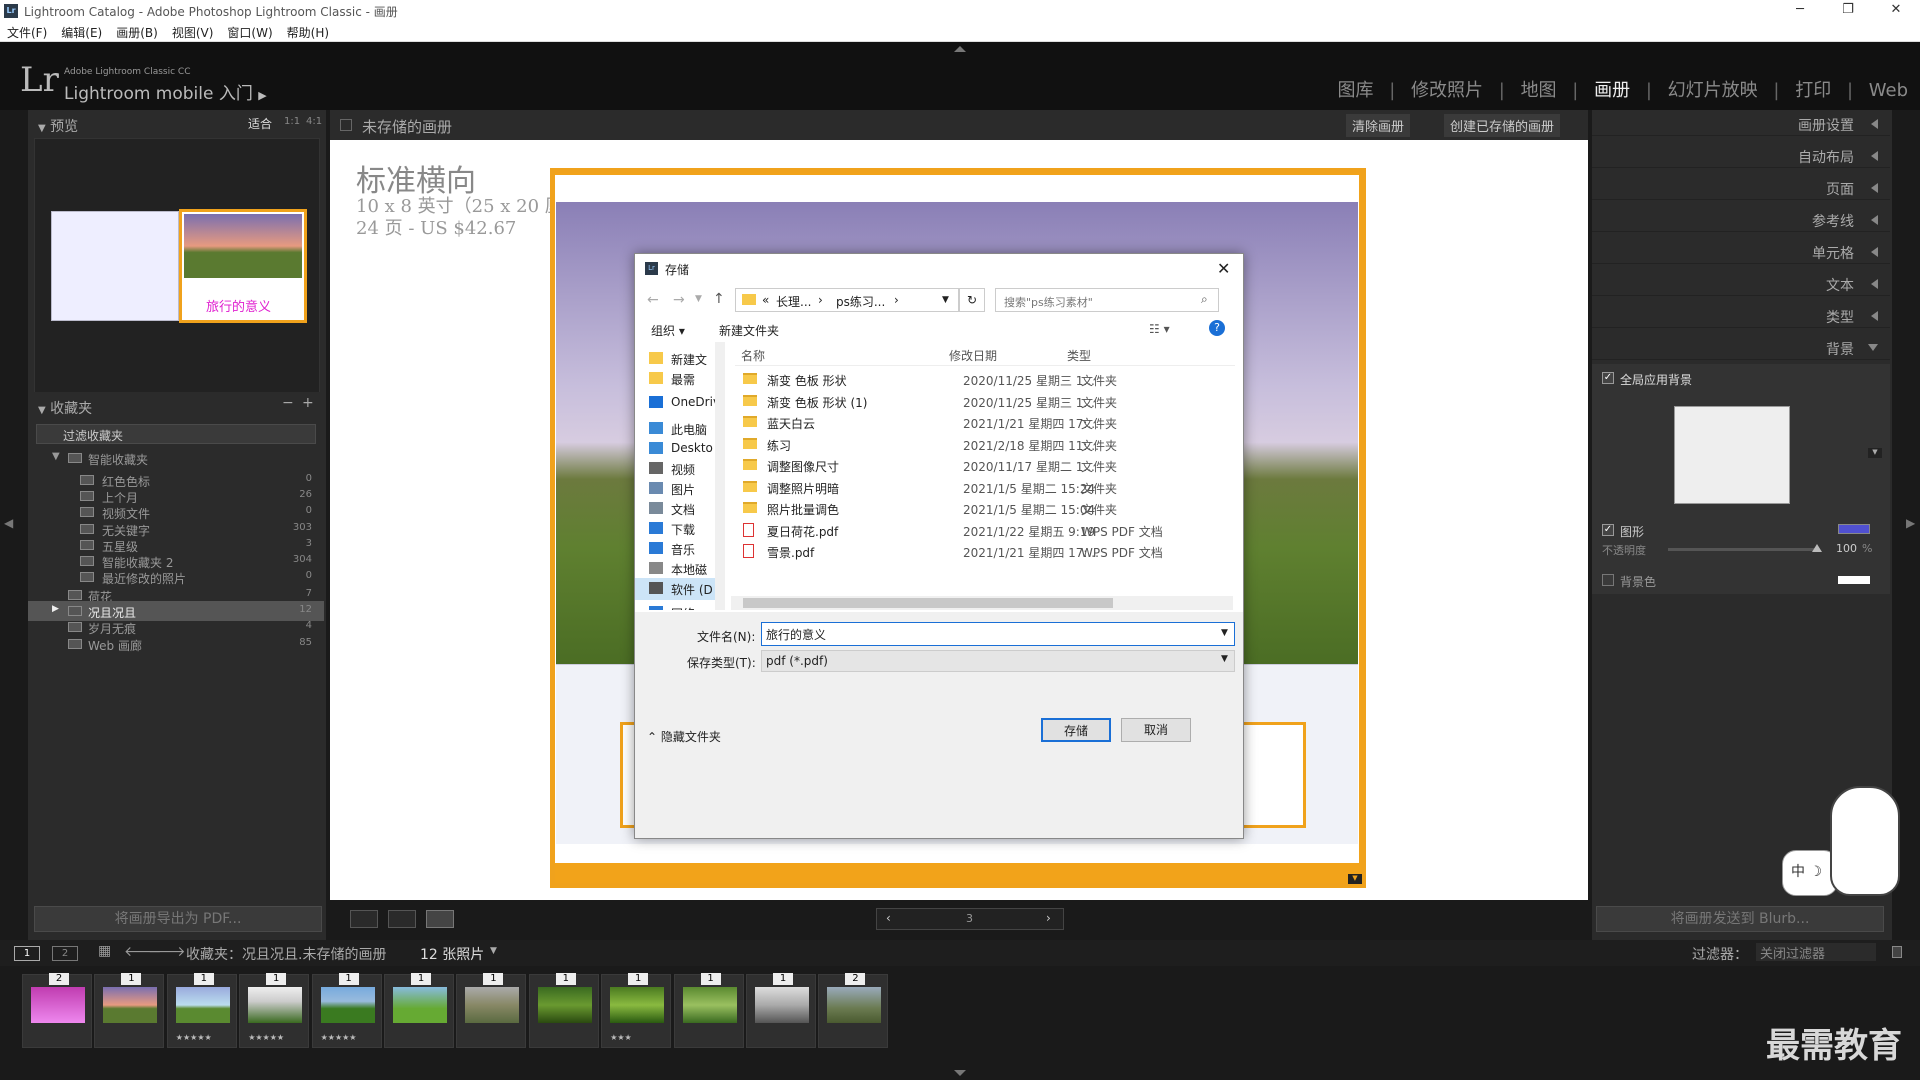 The width and height of the screenshot is (1920, 1080). I want to click on module-book: 画册, so click(1612, 90).